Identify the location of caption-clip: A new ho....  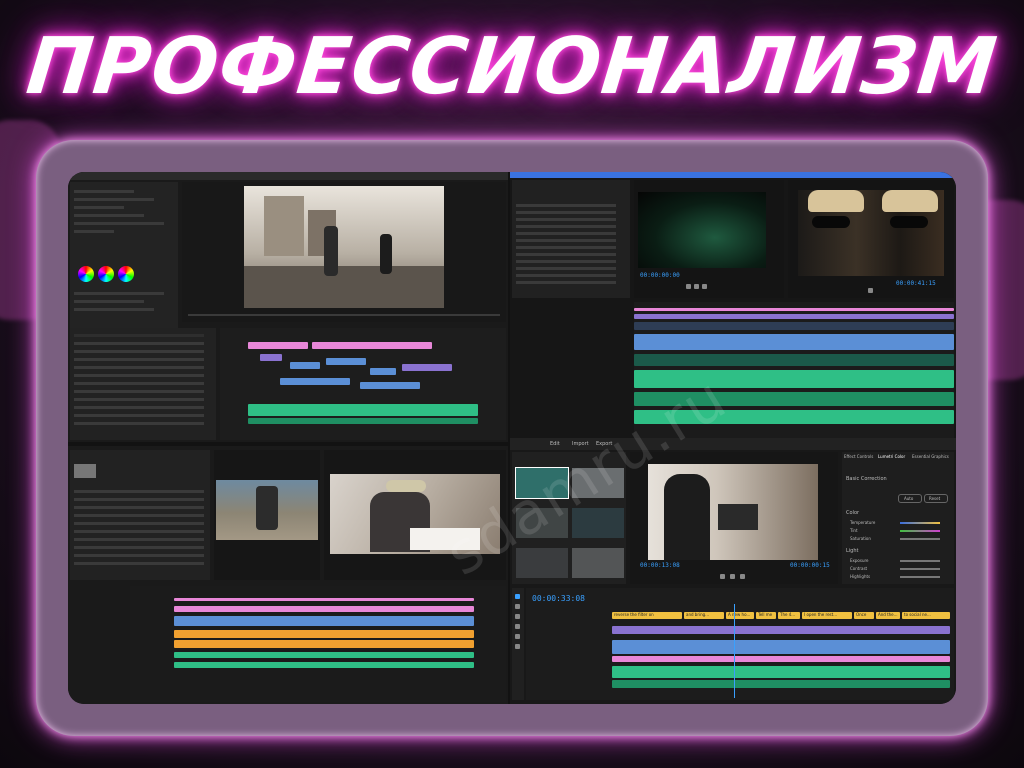
(740, 615).